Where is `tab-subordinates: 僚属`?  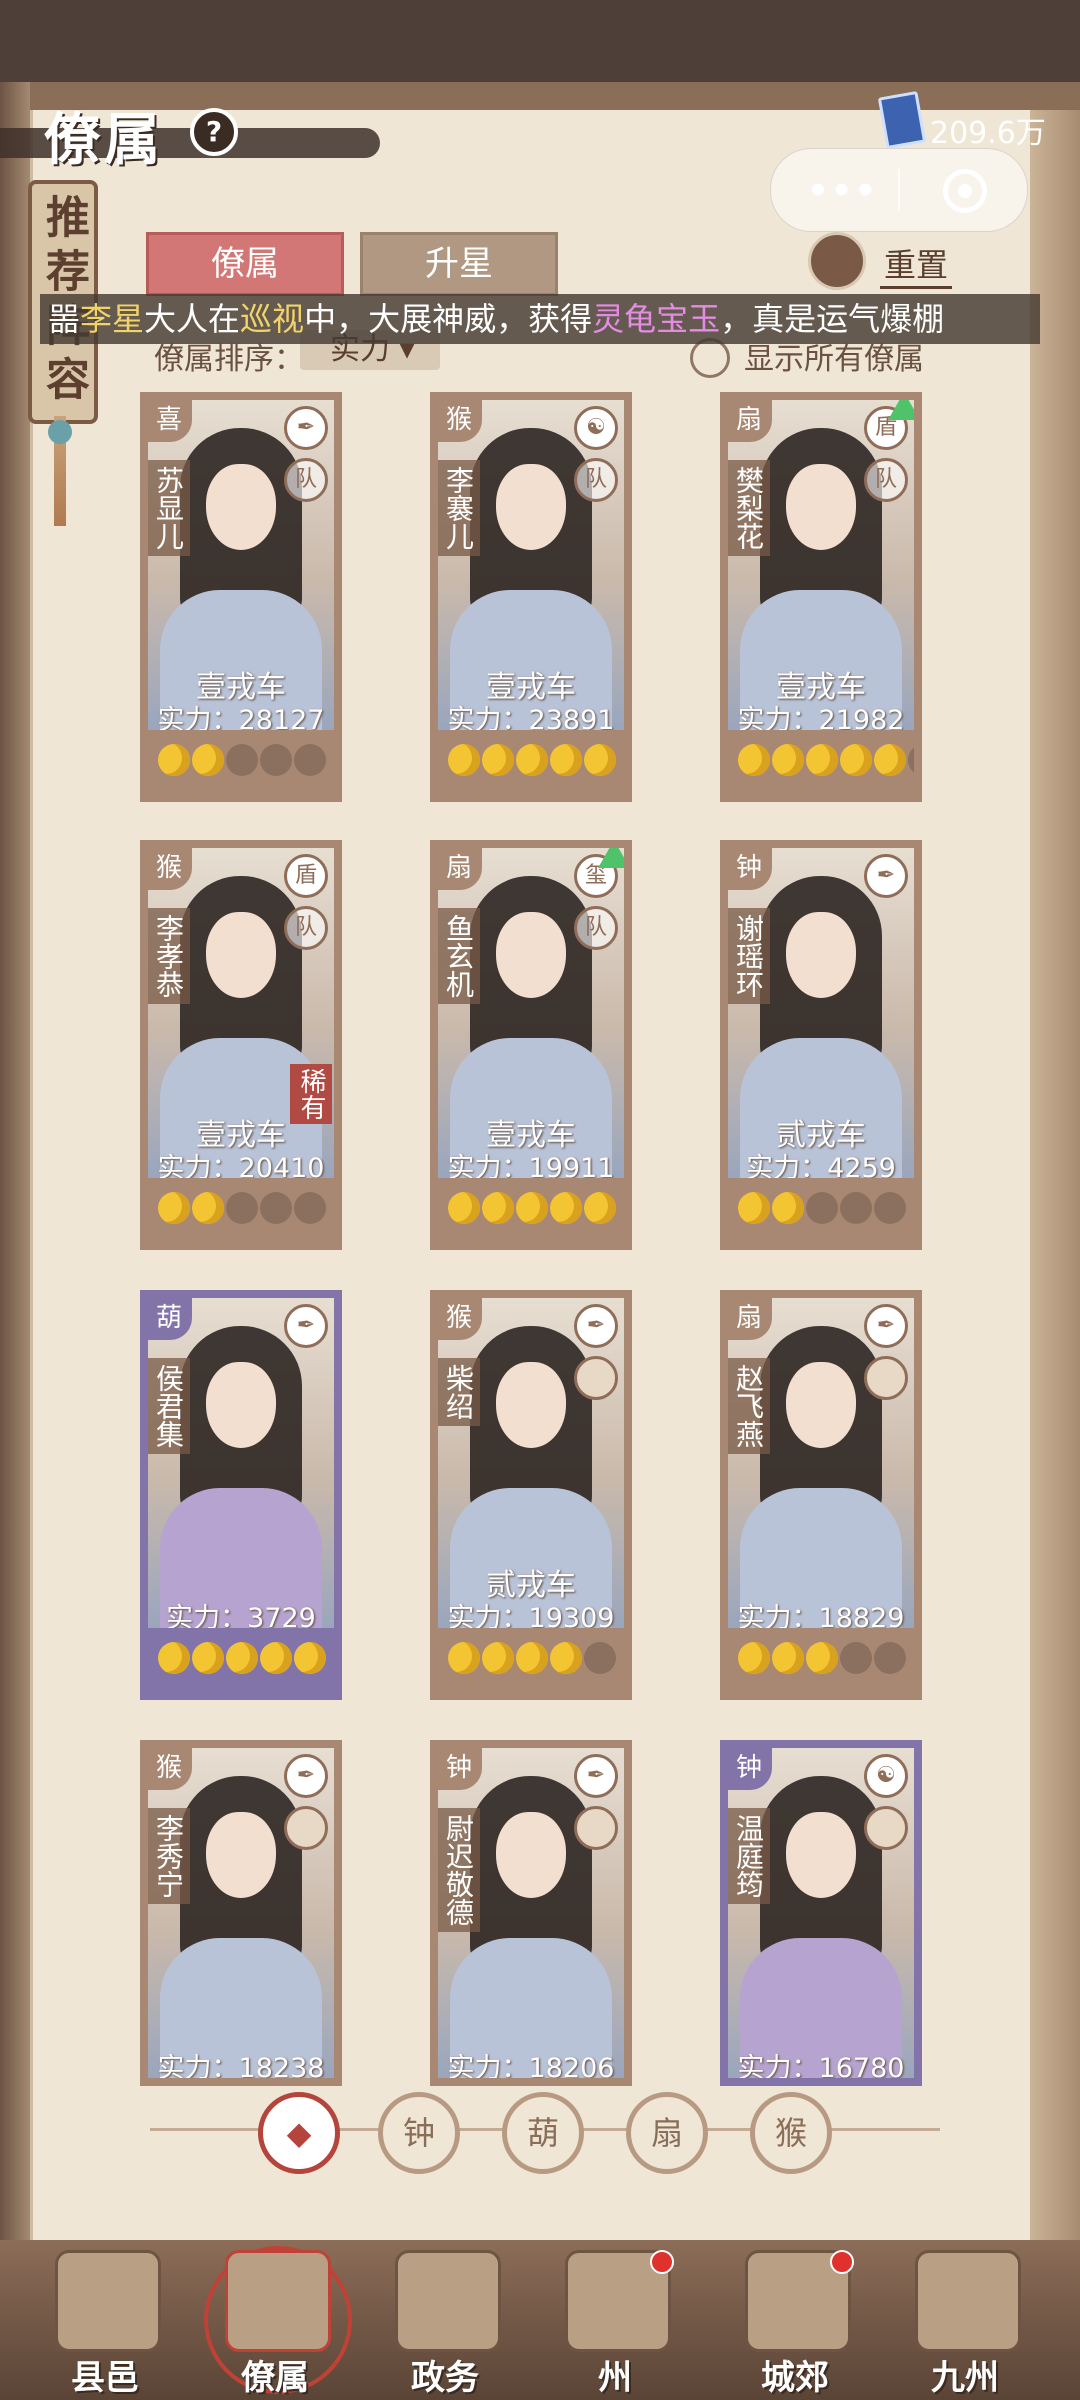
tab-subordinates: 僚属 is located at coordinates (245, 264).